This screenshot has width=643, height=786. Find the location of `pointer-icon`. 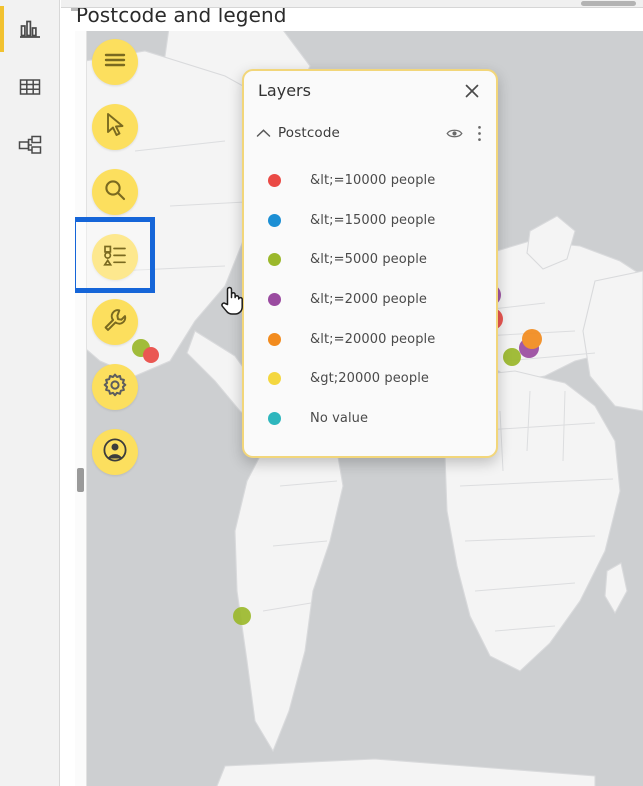

pointer-icon is located at coordinates (115, 127).